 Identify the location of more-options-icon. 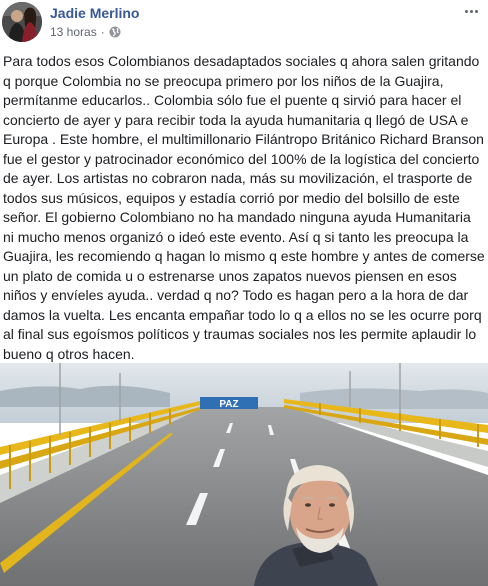
(471, 11).